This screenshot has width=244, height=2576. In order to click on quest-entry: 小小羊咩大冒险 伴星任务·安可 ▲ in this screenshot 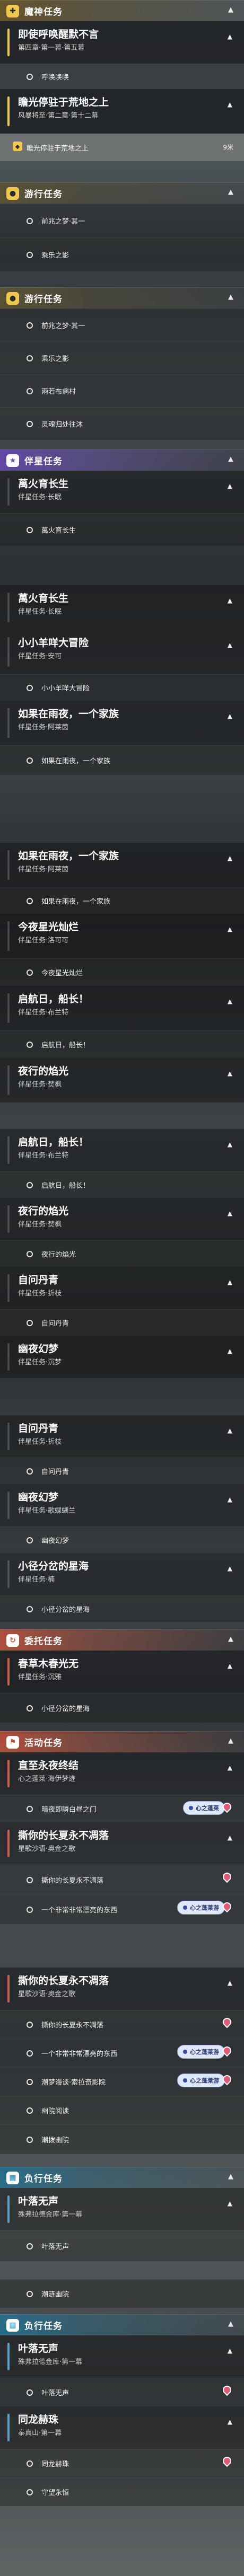, I will do `click(122, 652)`.